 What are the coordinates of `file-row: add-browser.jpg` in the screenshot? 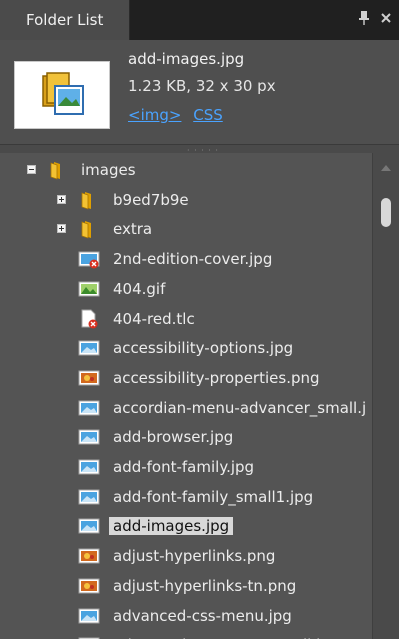 It's located at (186, 438).